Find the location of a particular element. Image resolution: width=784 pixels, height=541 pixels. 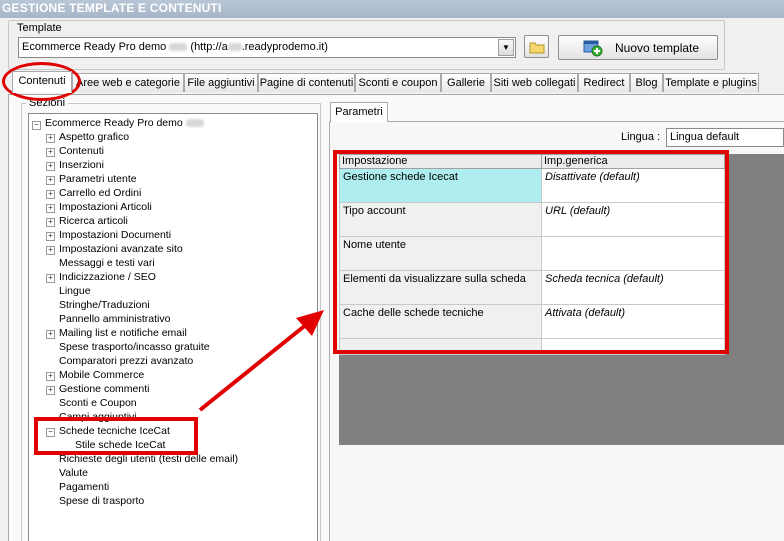

window-title: GESTIONE TEMPLATE E CONTENUTI is located at coordinates (392, 9).